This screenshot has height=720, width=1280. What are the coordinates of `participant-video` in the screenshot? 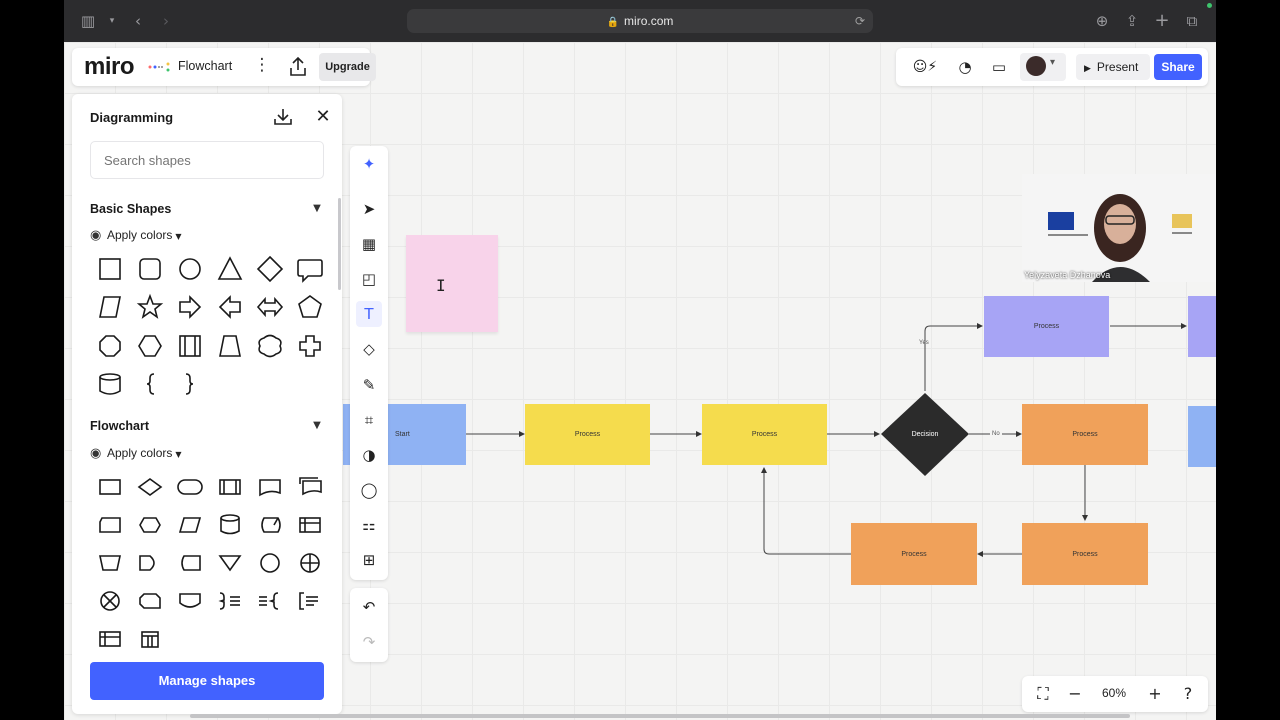 It's located at (1119, 228).